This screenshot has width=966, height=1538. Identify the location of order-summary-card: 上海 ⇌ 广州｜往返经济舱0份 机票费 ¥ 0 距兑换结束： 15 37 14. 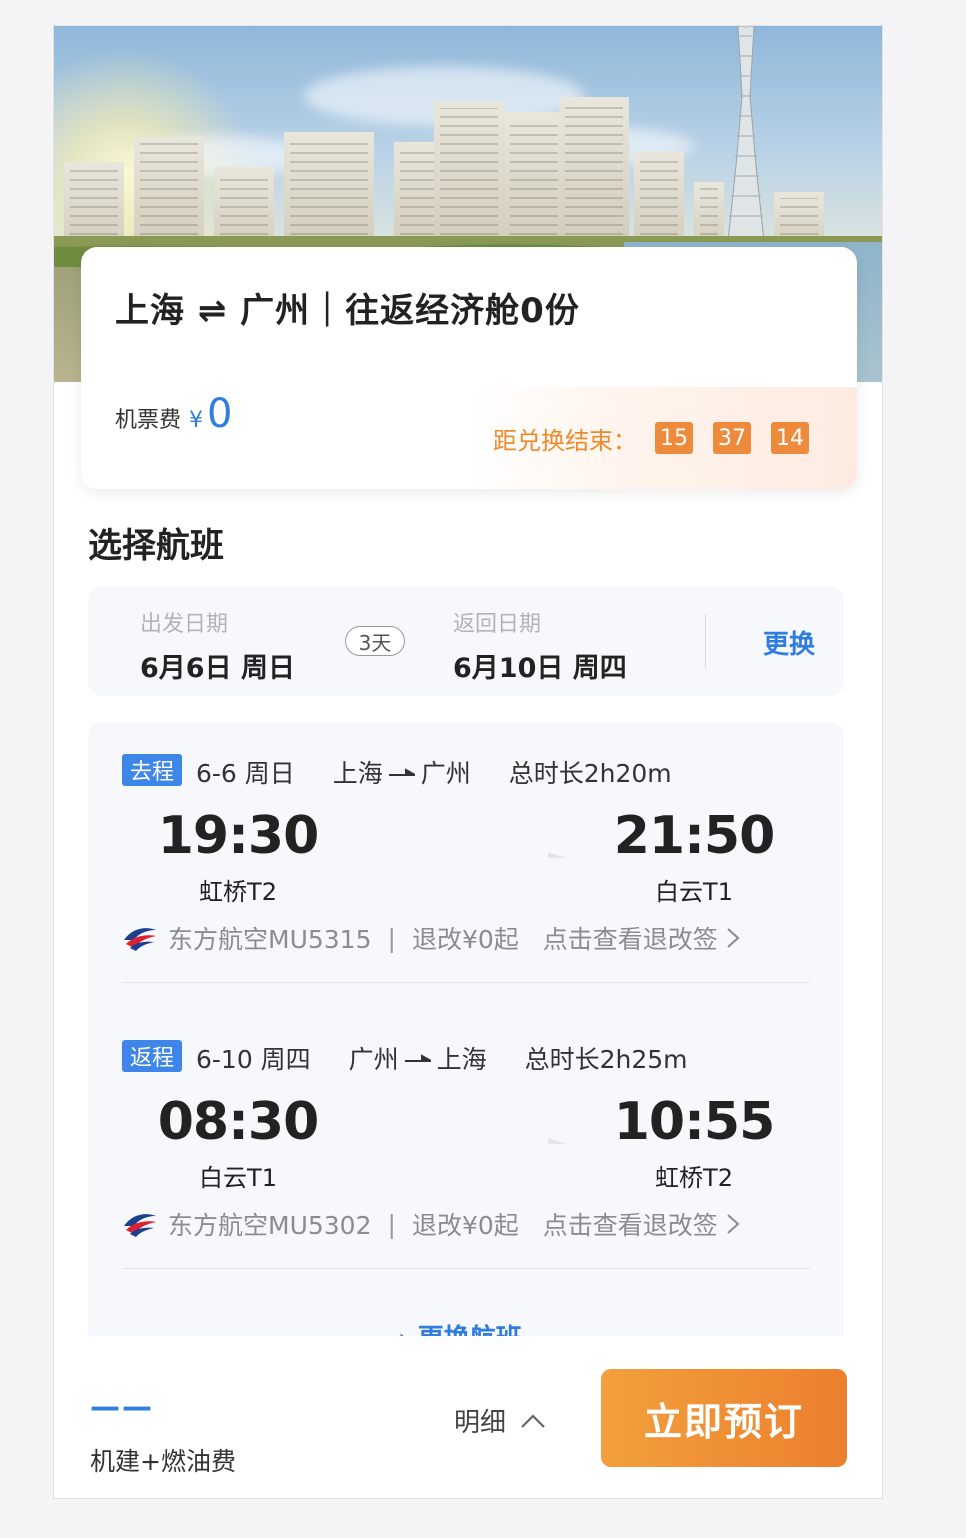
(469, 368).